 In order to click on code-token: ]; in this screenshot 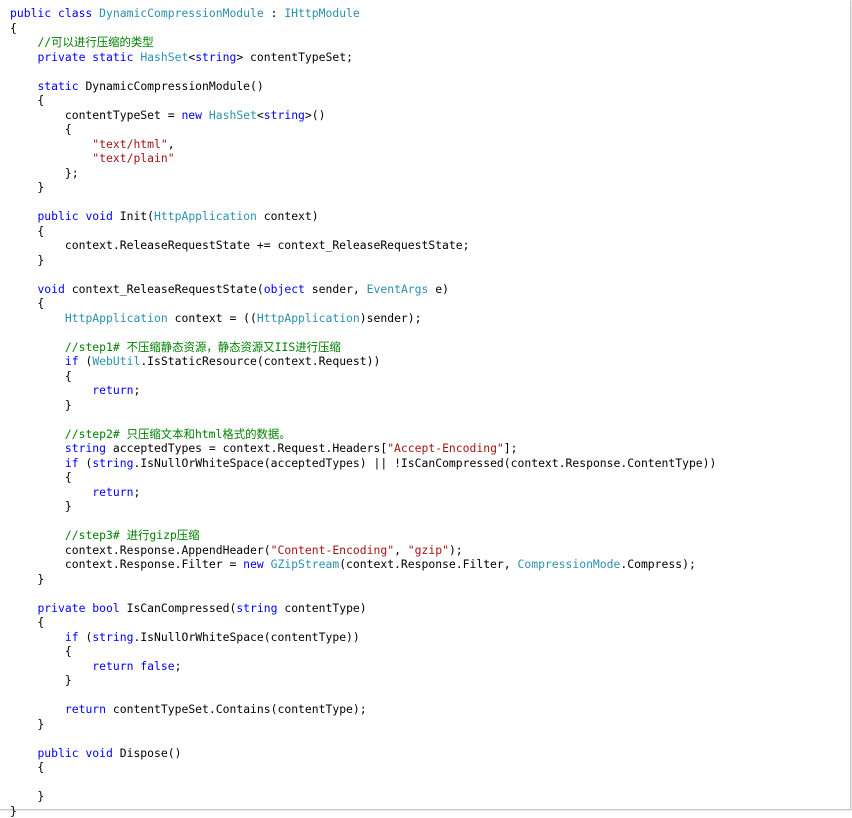, I will do `click(511, 448)`.